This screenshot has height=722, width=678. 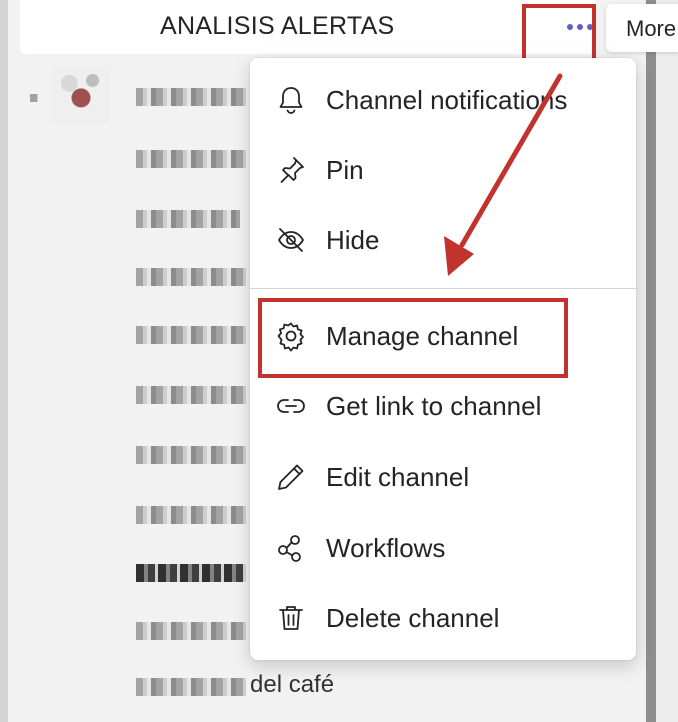 I want to click on menu-item-label: Pin, so click(x=345, y=169).